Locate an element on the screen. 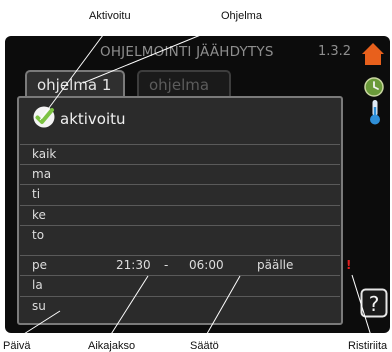 The height and width of the screenshot is (352, 392). time-end: 06:00 is located at coordinates (206, 265).